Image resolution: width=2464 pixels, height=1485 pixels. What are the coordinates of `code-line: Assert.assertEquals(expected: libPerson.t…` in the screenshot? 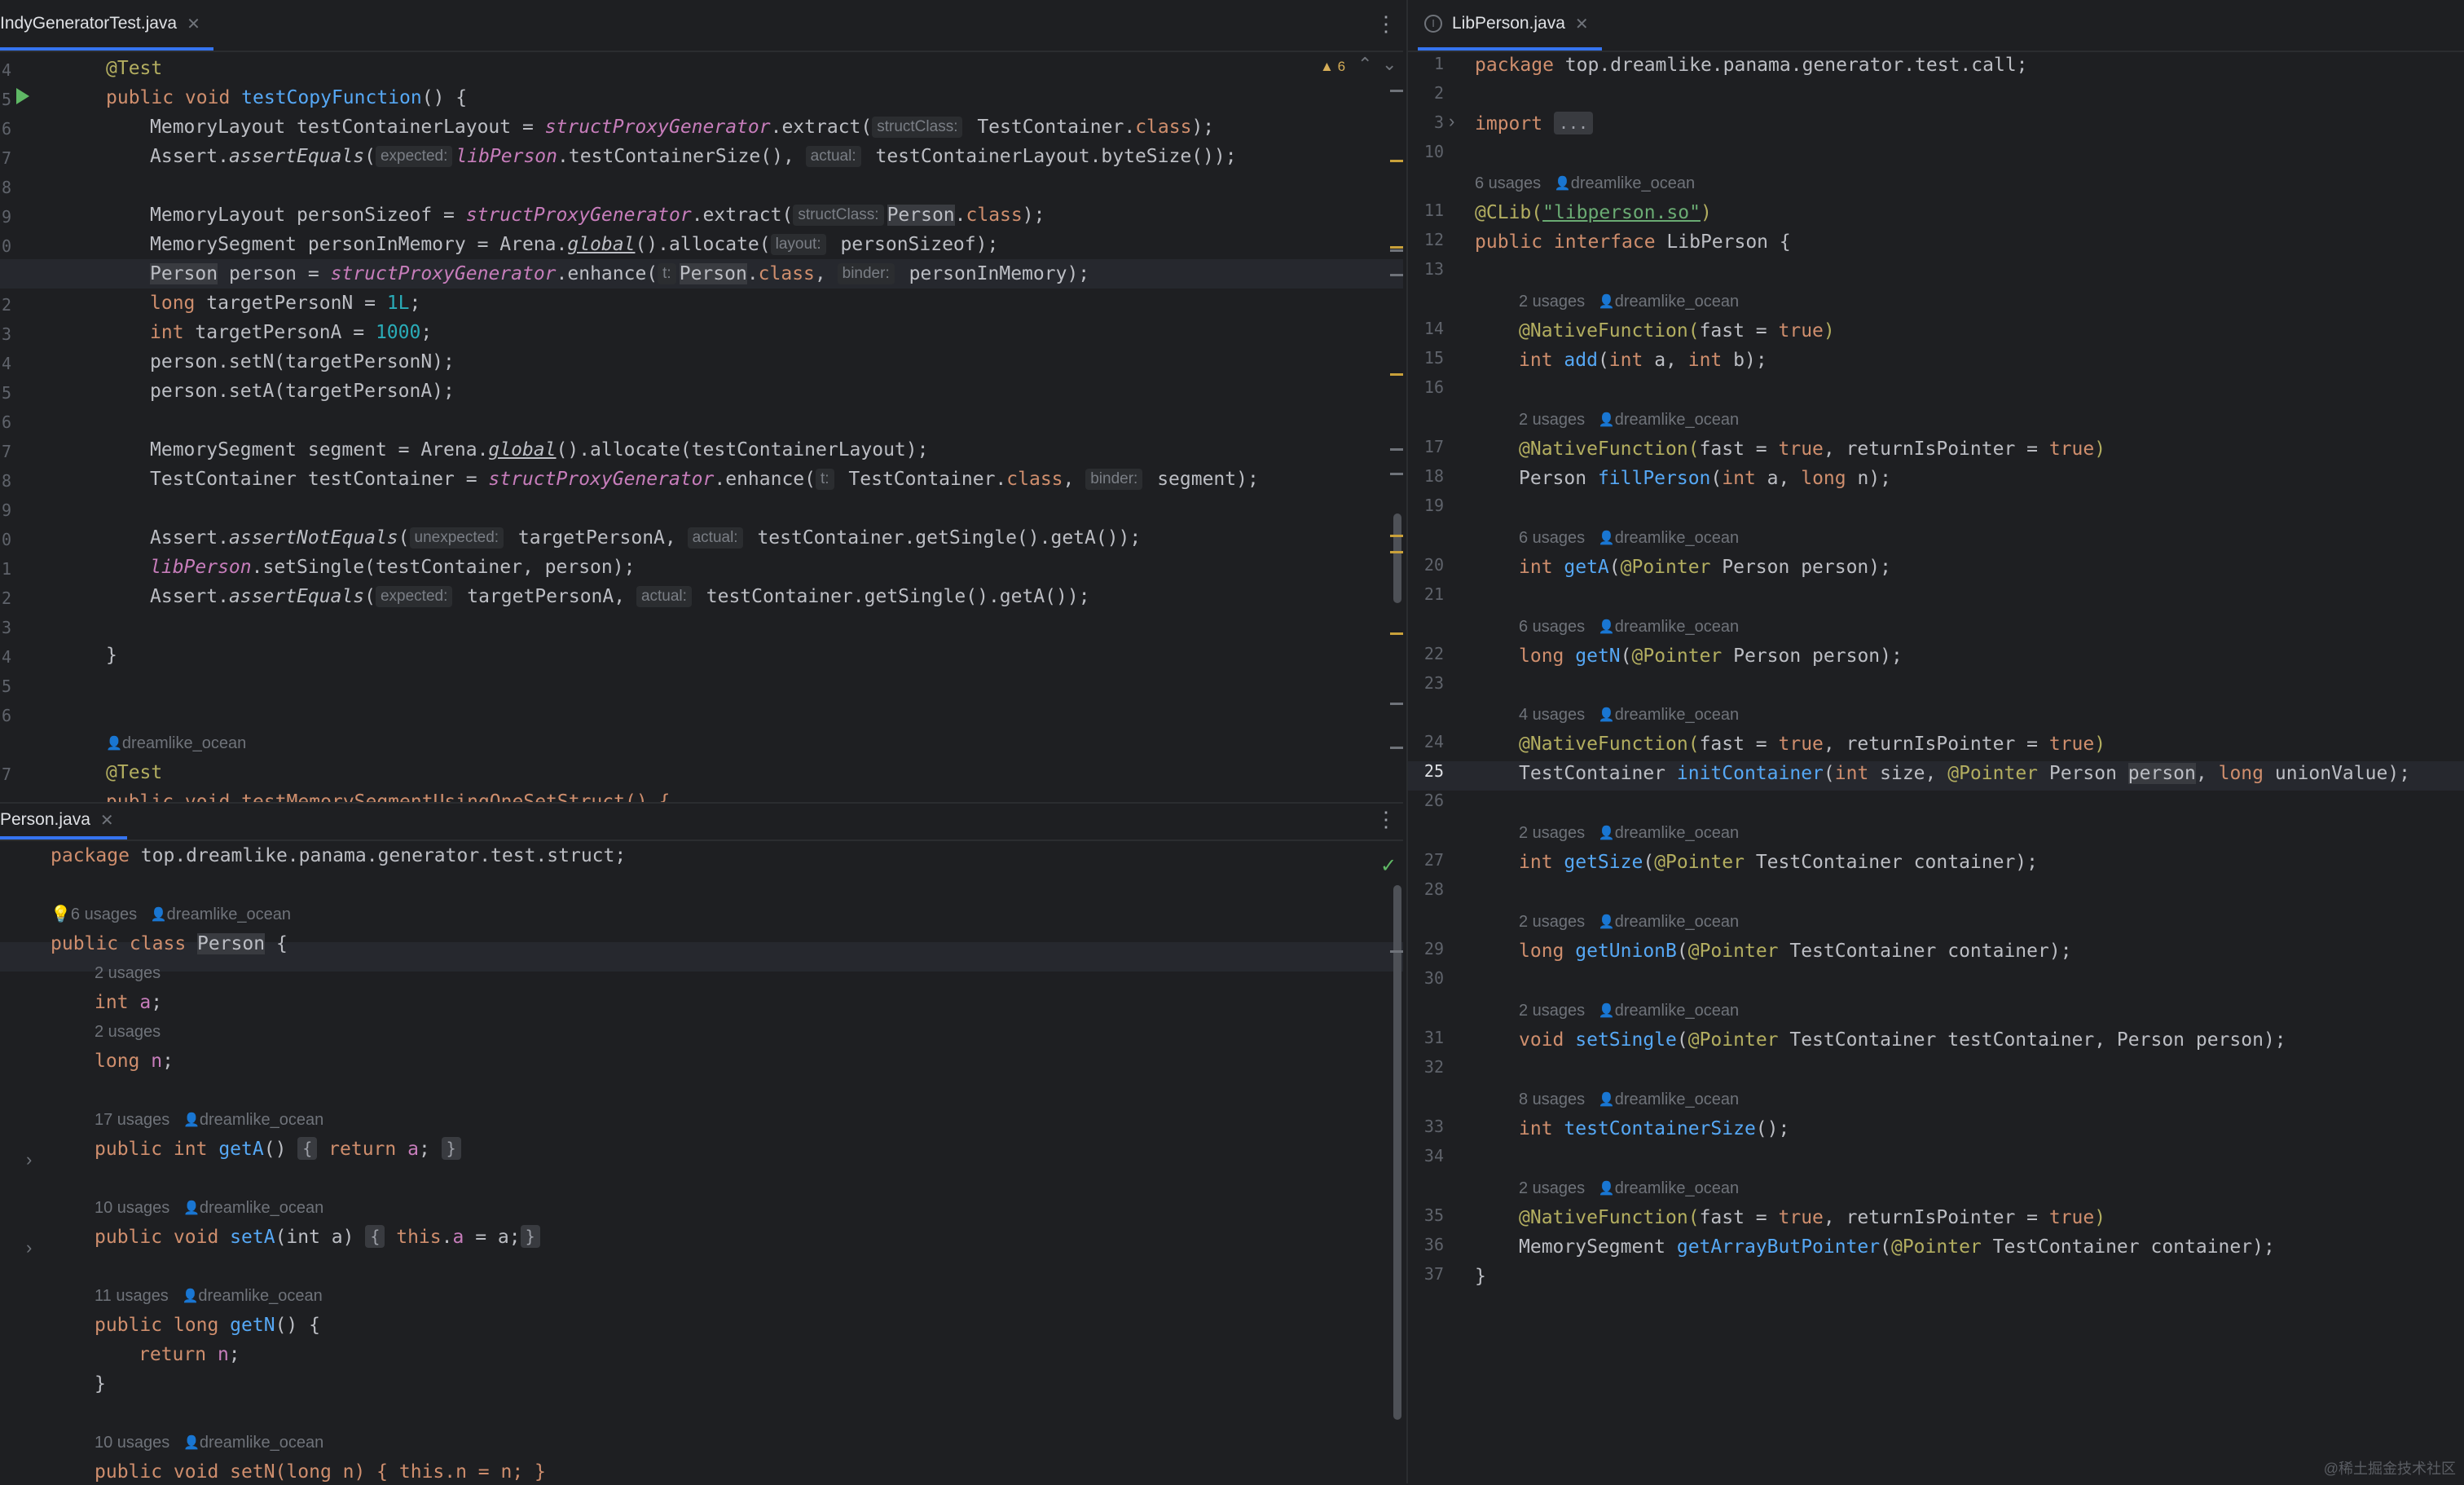 It's located at (693, 157).